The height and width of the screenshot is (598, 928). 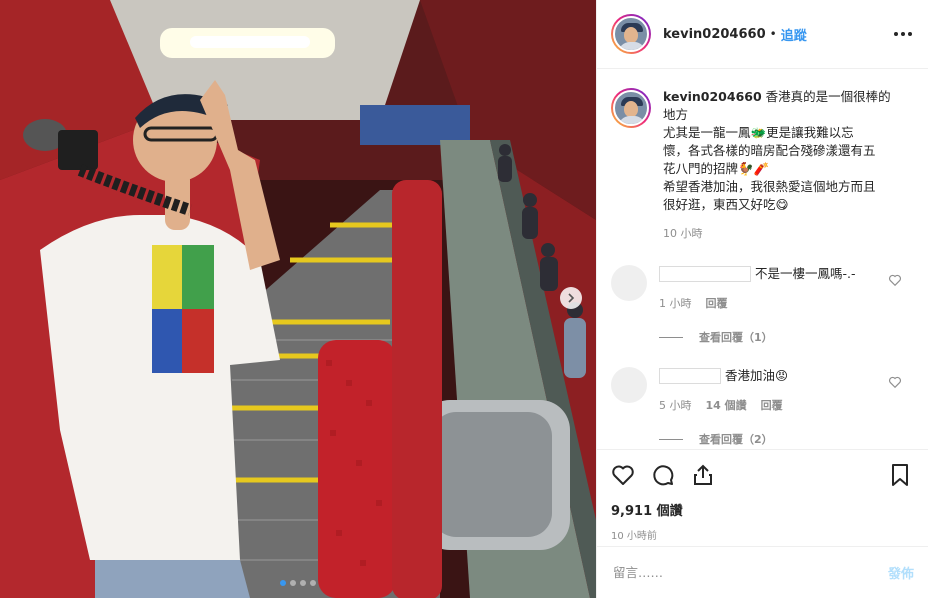 I want to click on comment-bubble-icon, so click(x=663, y=475).